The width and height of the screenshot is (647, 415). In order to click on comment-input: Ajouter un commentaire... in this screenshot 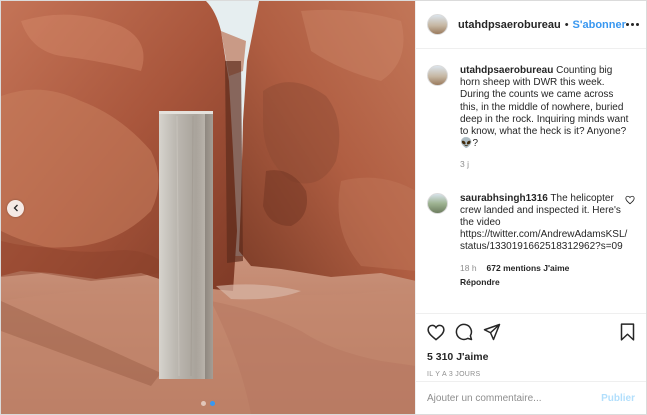, I will do `click(484, 398)`.